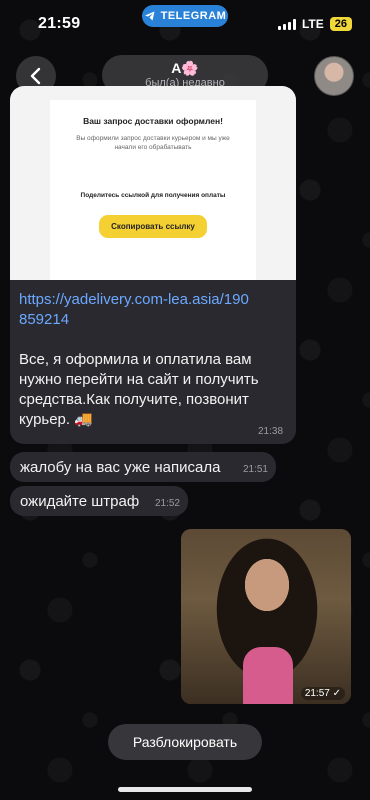 This screenshot has height=800, width=370. What do you see at coordinates (153, 195) in the screenshot?
I see `screenshot-share-text: Поделитесь ссылкой для получения оплаты` at bounding box center [153, 195].